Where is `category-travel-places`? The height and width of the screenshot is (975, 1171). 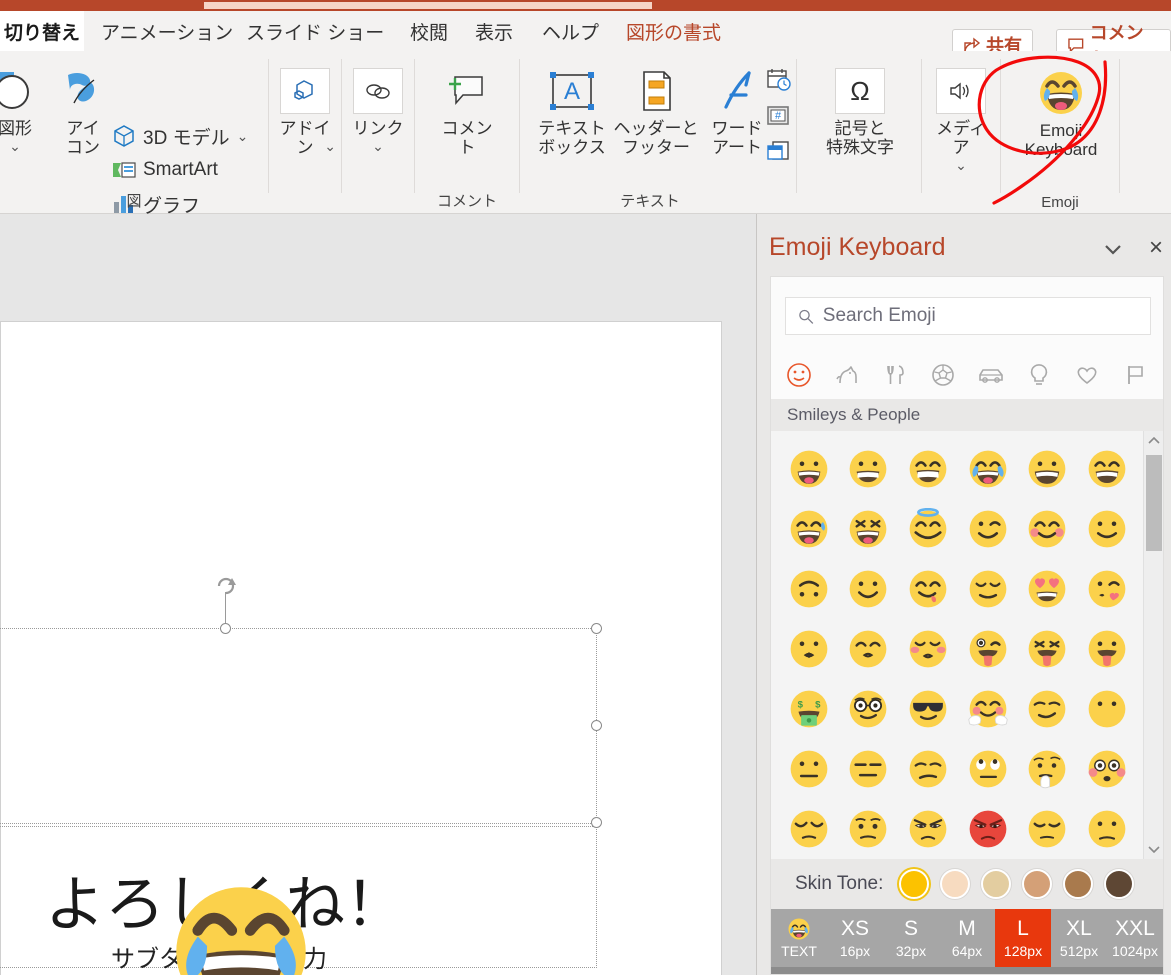 category-travel-places is located at coordinates (991, 375).